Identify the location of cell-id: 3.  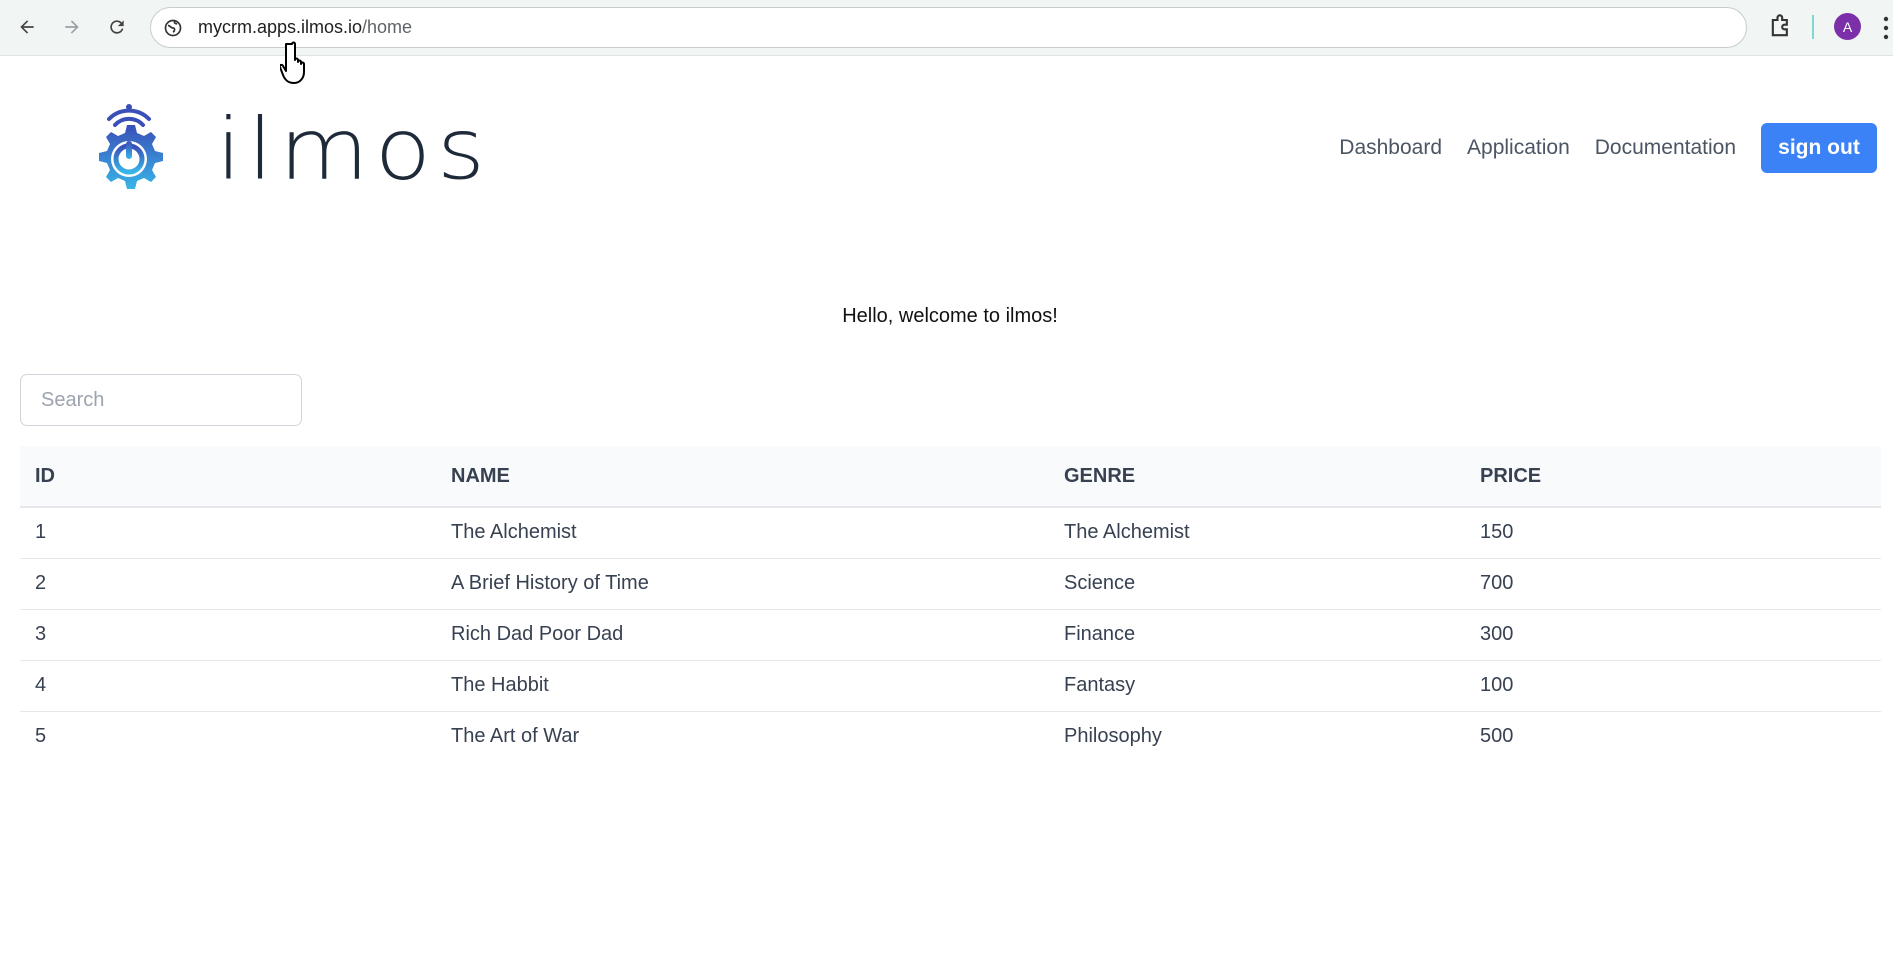
(41, 634).